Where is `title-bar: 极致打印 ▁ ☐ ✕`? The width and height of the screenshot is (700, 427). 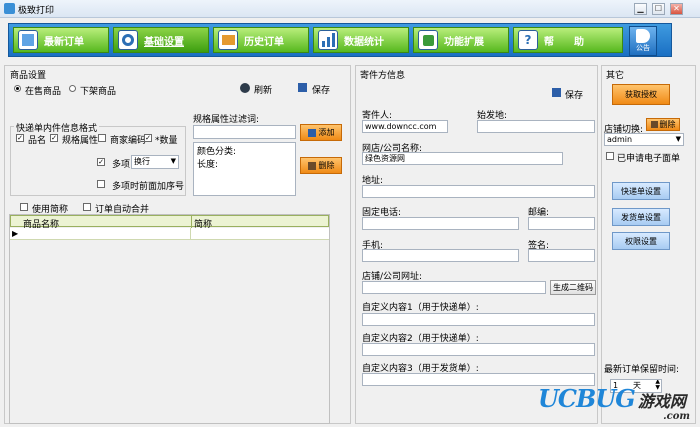
title-bar: 极致打印 ▁ ☐ ✕ is located at coordinates (350, 9).